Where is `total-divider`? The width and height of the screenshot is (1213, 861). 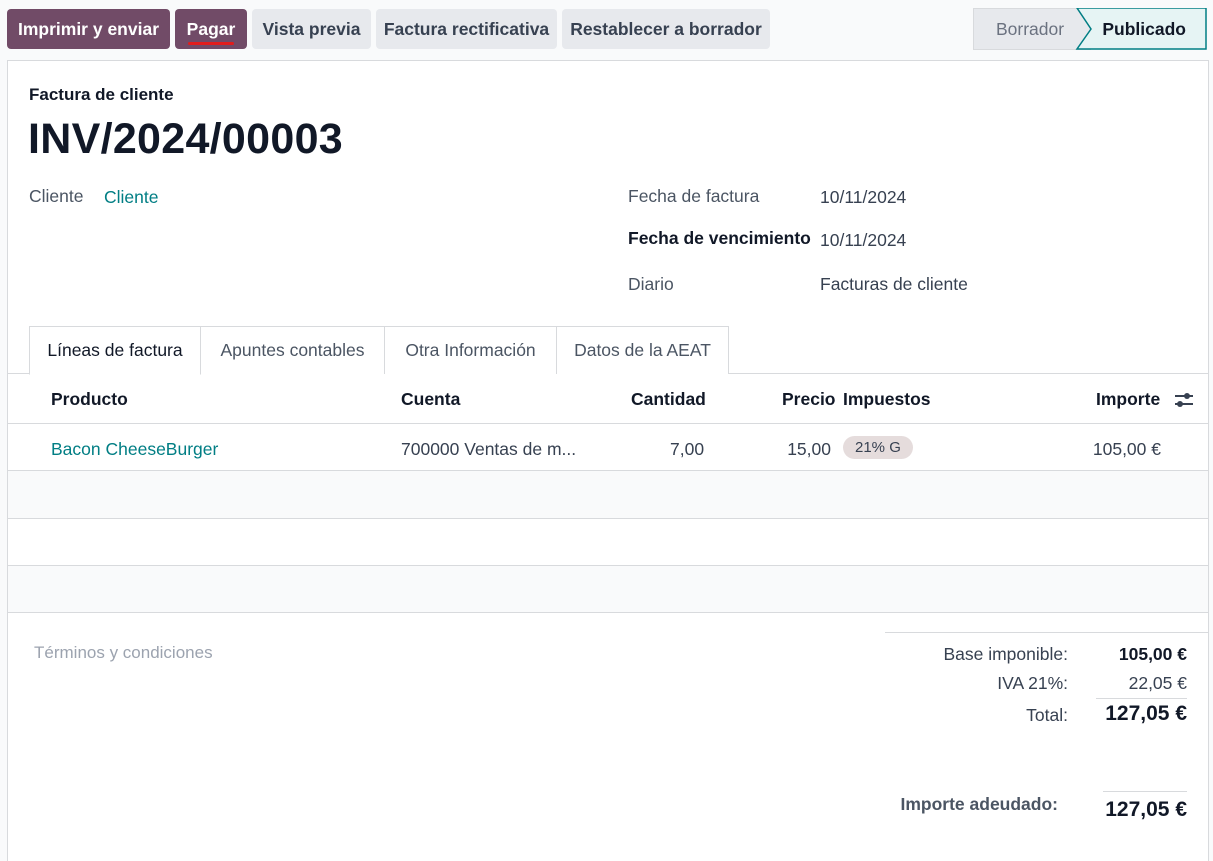 total-divider is located at coordinates (1141, 698).